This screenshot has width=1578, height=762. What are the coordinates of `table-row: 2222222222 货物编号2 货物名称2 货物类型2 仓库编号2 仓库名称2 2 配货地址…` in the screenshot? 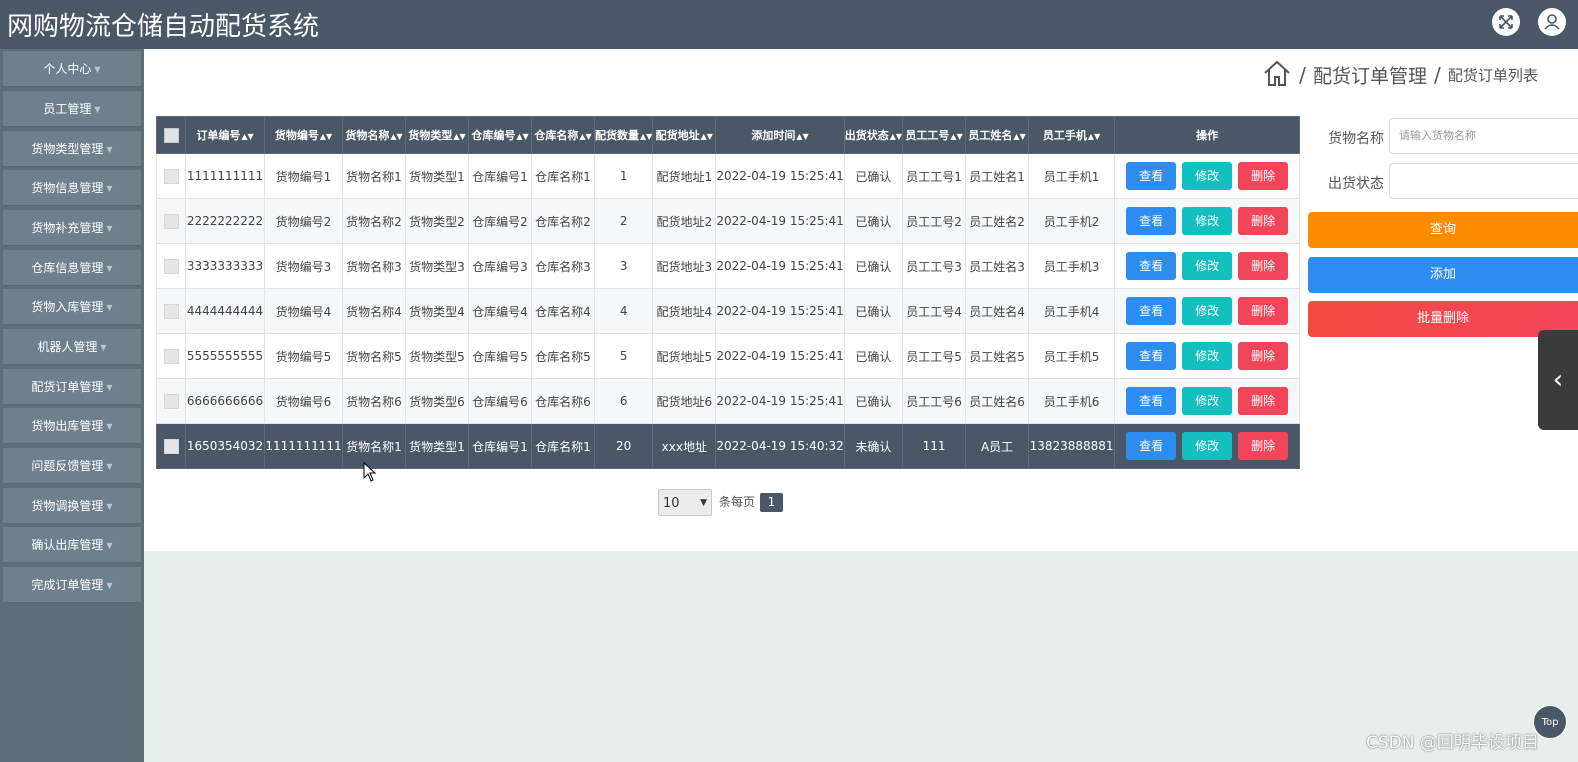 It's located at (728, 221).